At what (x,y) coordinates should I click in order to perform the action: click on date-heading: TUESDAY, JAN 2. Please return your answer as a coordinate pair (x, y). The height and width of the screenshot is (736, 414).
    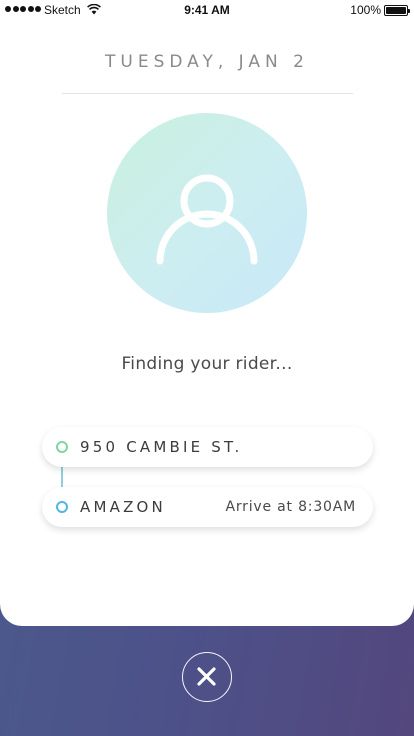
    Looking at the image, I should click on (207, 62).